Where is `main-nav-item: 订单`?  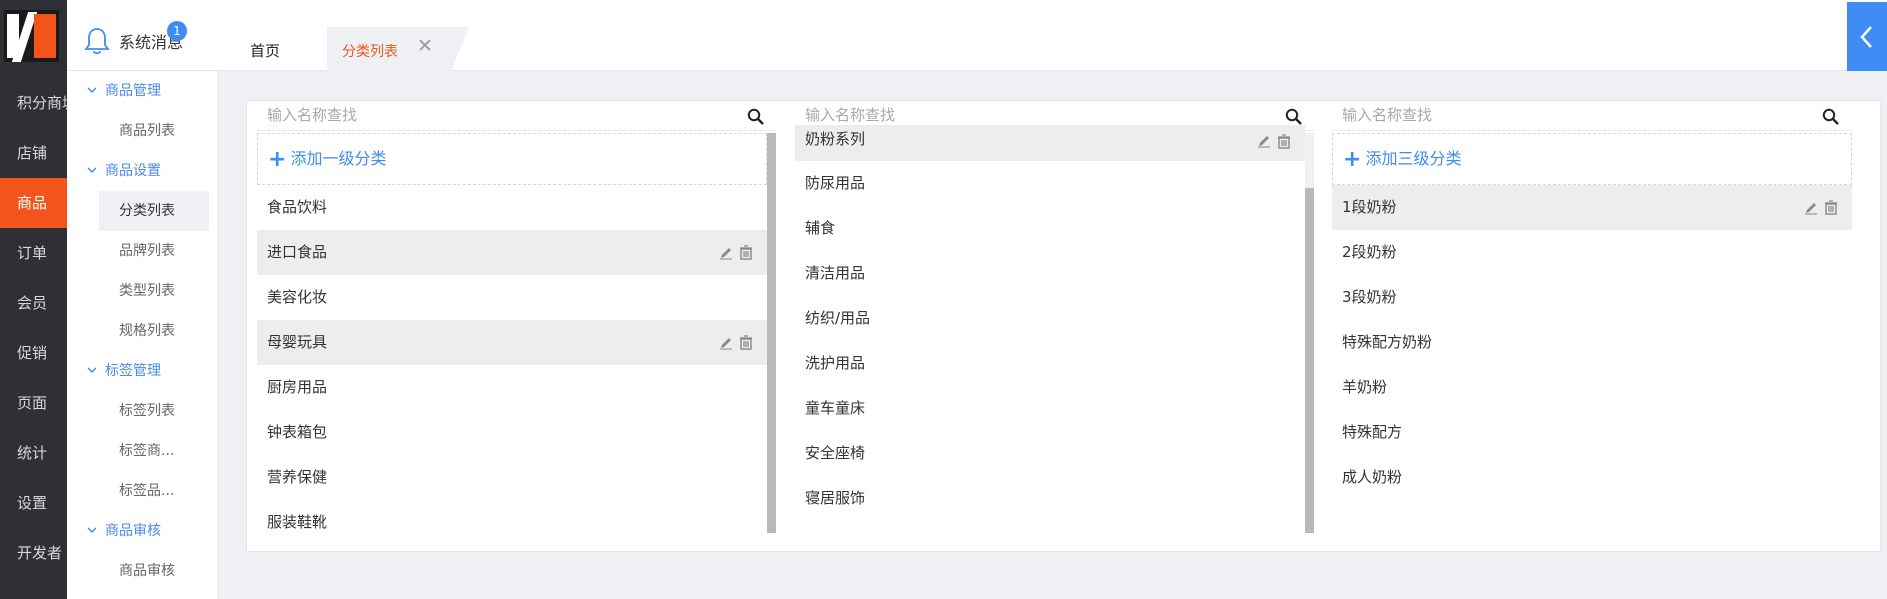 main-nav-item: 订单 is located at coordinates (33, 253).